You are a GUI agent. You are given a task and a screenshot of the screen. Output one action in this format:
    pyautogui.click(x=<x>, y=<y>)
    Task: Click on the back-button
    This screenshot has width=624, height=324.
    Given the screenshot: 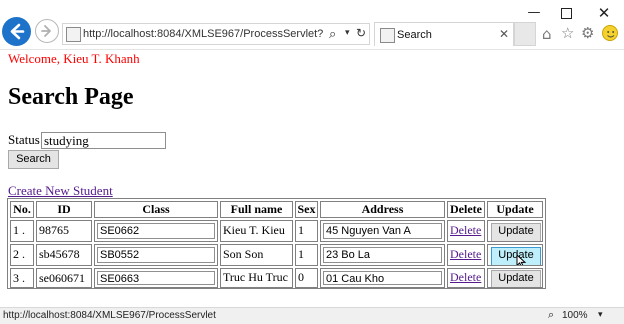 What is the action you would take?
    pyautogui.click(x=16, y=31)
    